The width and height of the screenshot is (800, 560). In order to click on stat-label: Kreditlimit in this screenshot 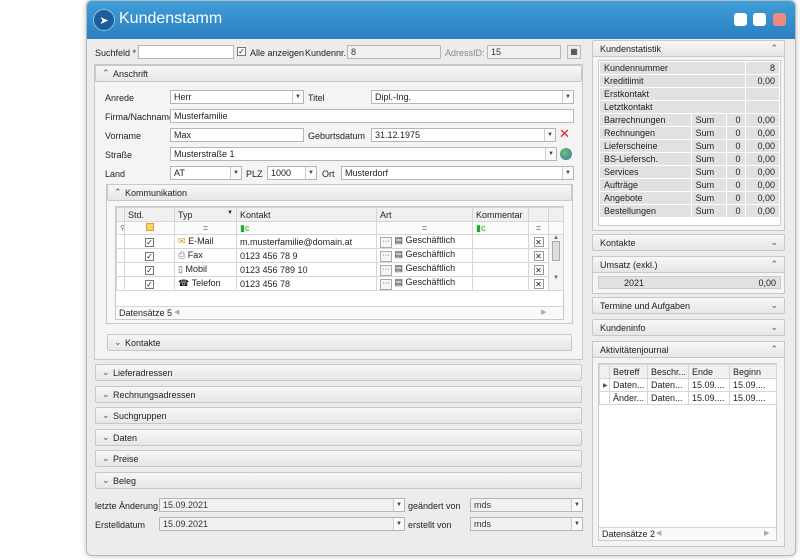, I will do `click(672, 81)`.